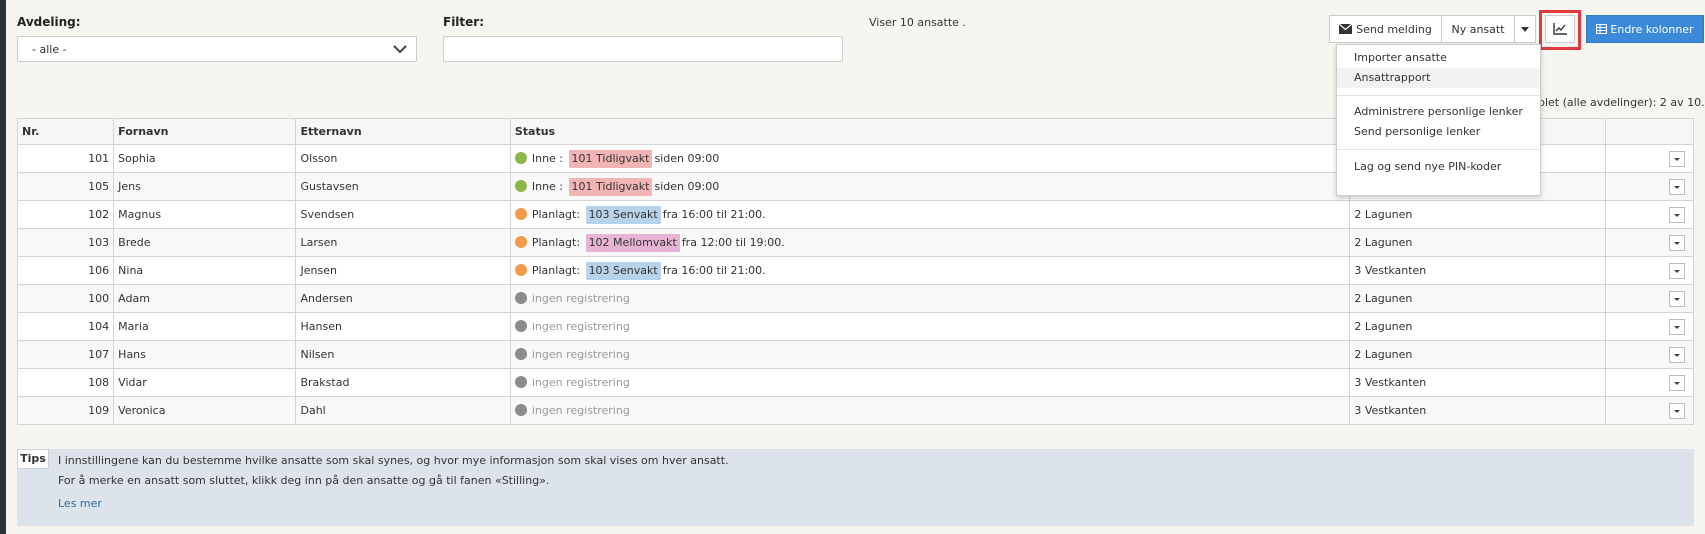 The width and height of the screenshot is (1705, 534). What do you see at coordinates (403, 410) in the screenshot?
I see `cell-last-name: Dahl` at bounding box center [403, 410].